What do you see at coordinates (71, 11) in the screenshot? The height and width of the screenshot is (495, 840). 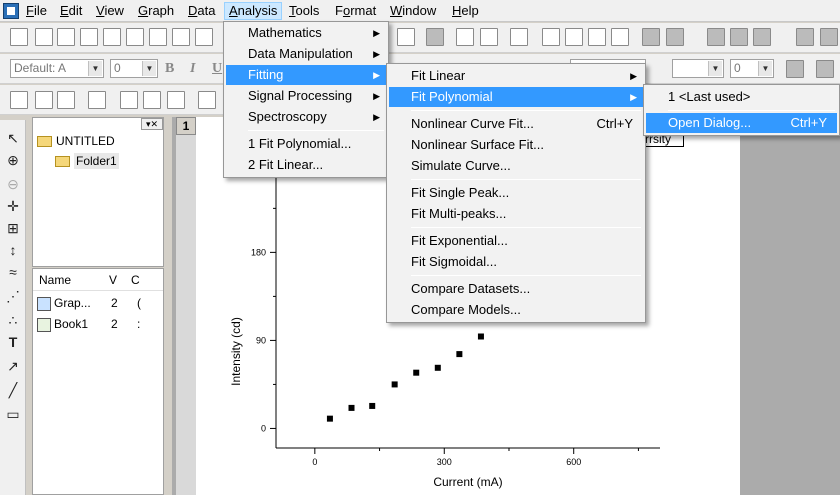 I see `menu-edit: Edit` at bounding box center [71, 11].